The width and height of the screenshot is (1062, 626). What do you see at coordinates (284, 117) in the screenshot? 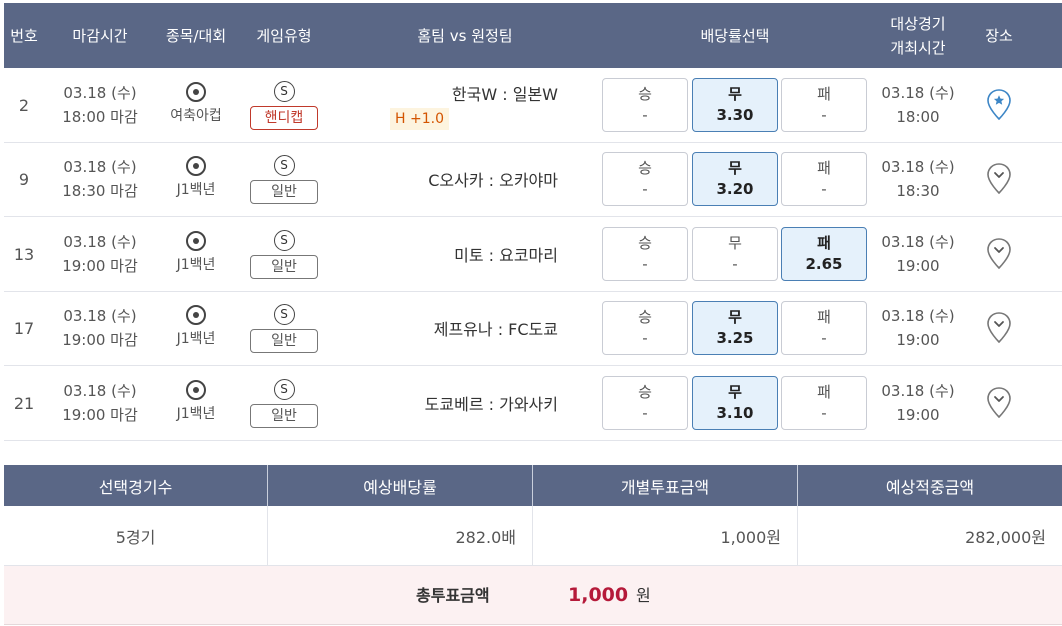
I see `game-type-badge: 핸디캡` at bounding box center [284, 117].